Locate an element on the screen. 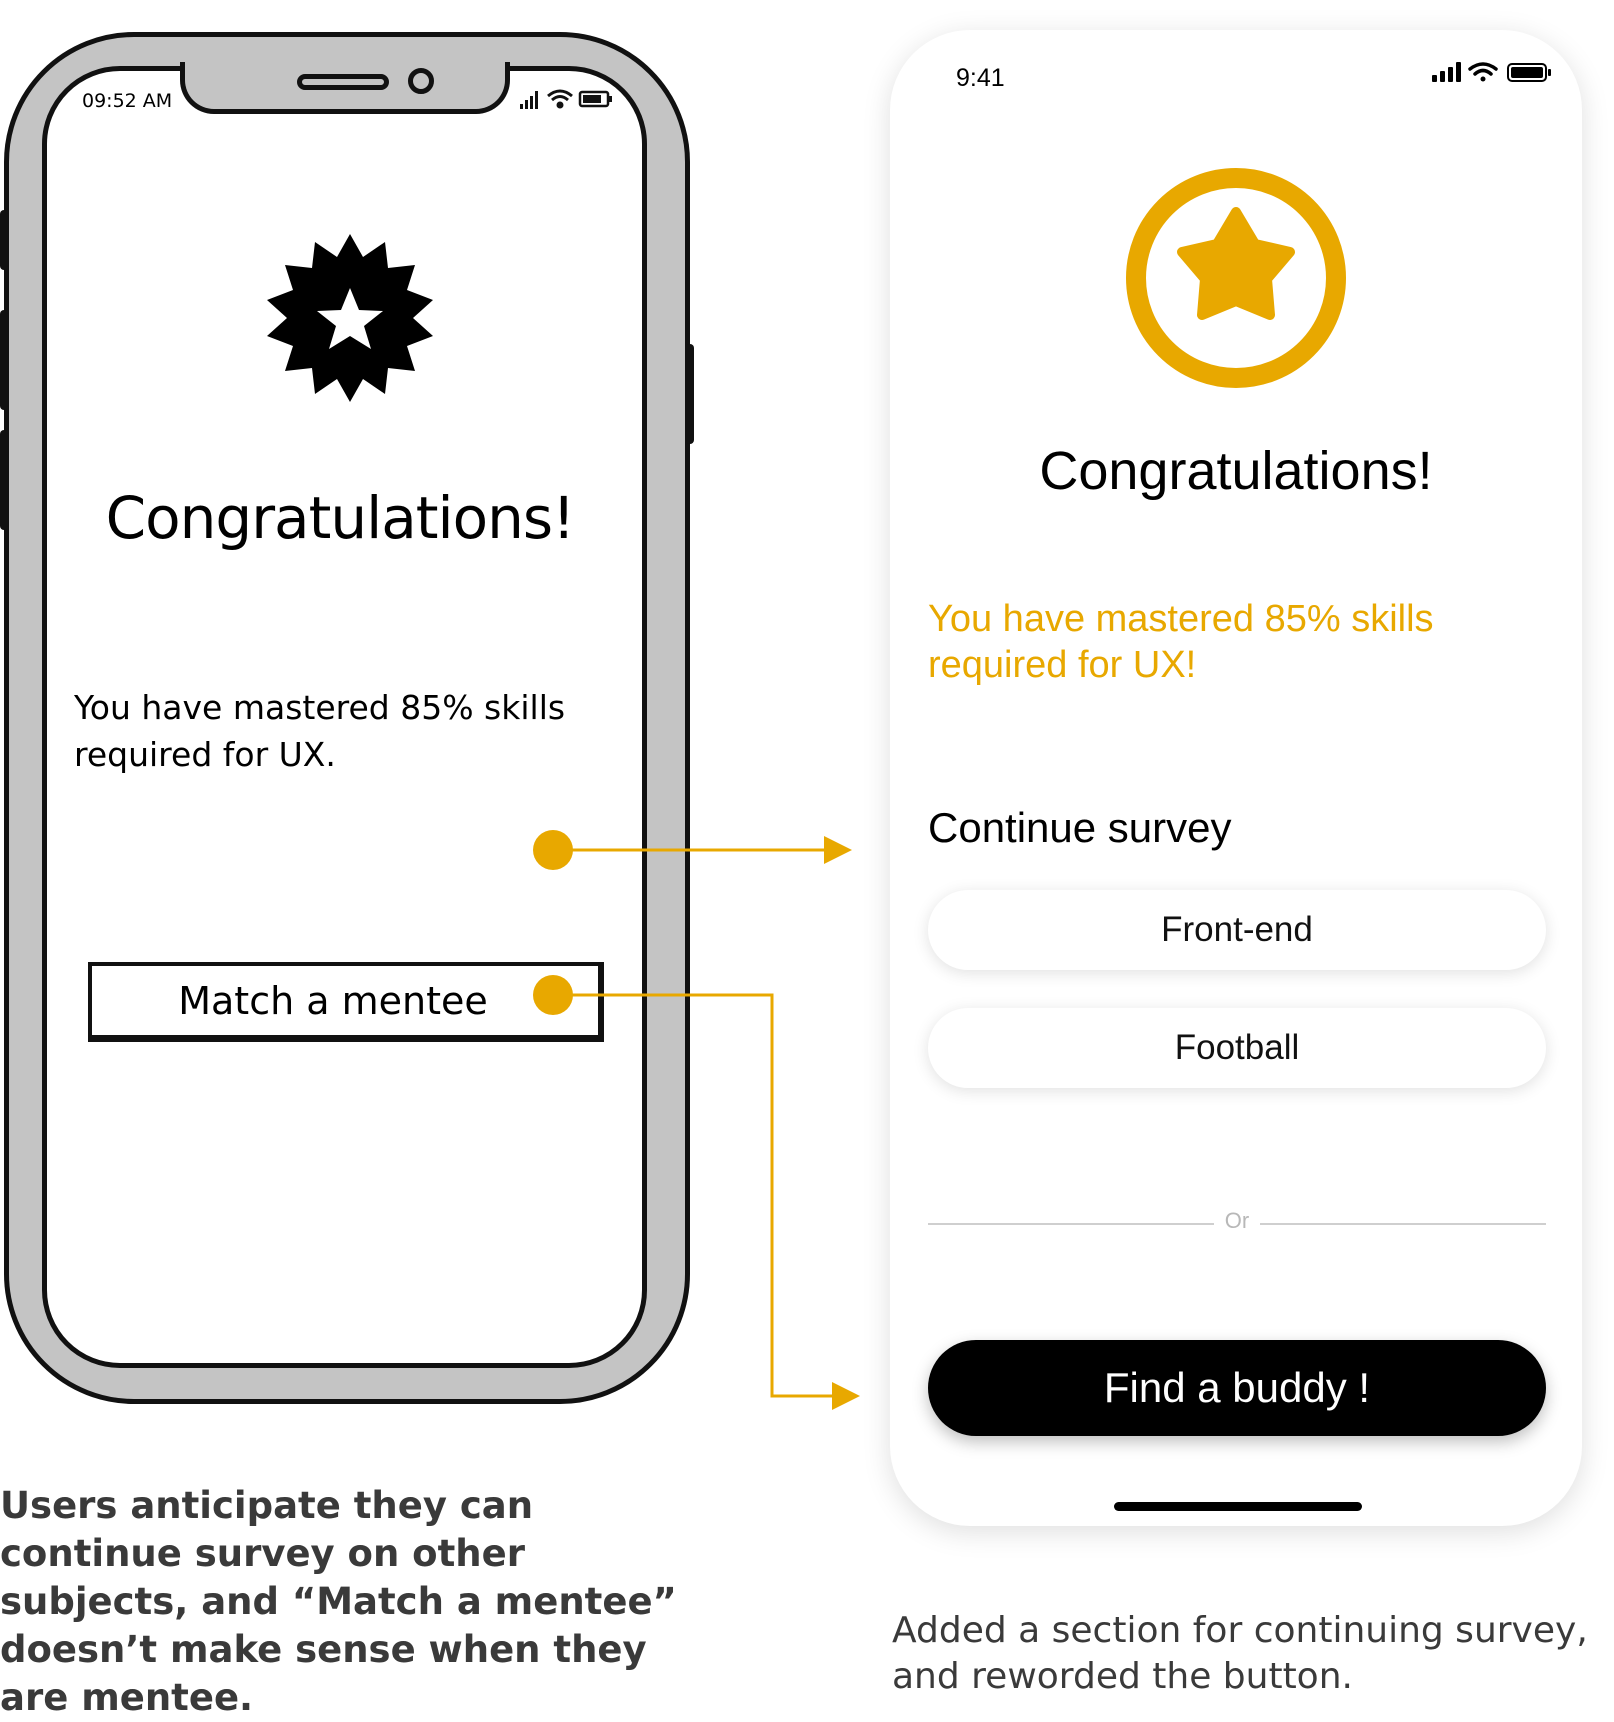 The width and height of the screenshot is (1614, 1722). wireframe-status-icons is located at coordinates (566, 99).